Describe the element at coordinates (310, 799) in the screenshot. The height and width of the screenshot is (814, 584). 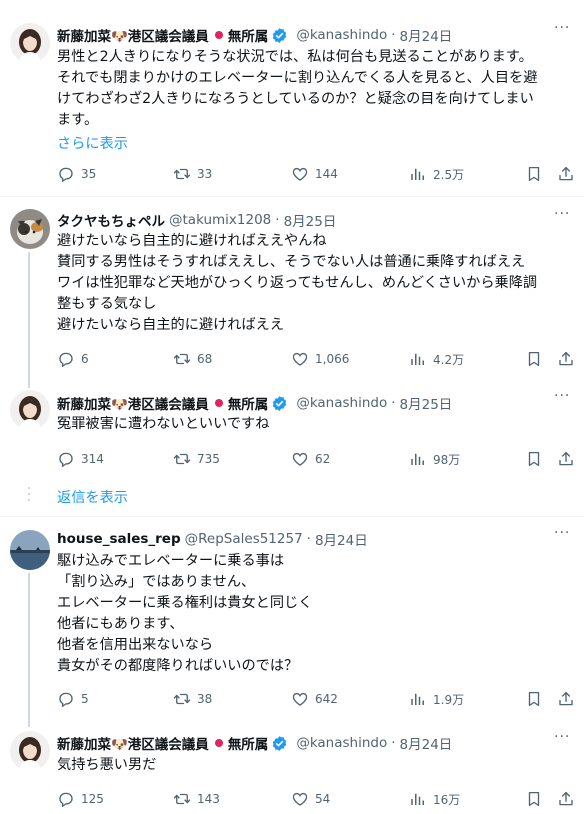
I see `like-button: 54` at that location.